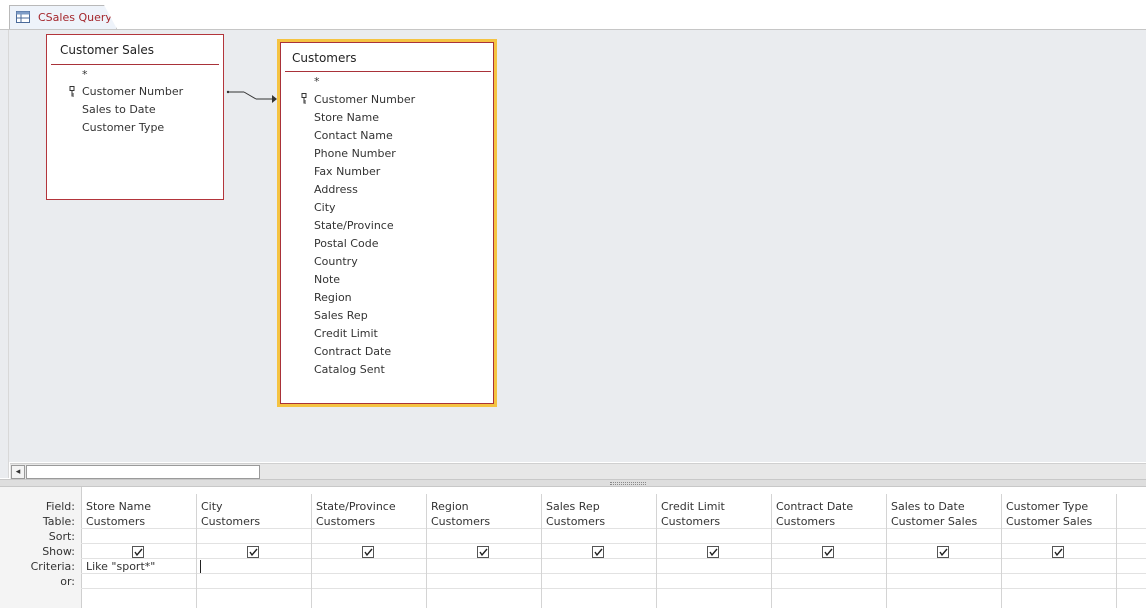  What do you see at coordinates (18, 472) in the screenshot?
I see `scroll-left-arrow-icon: ◂` at bounding box center [18, 472].